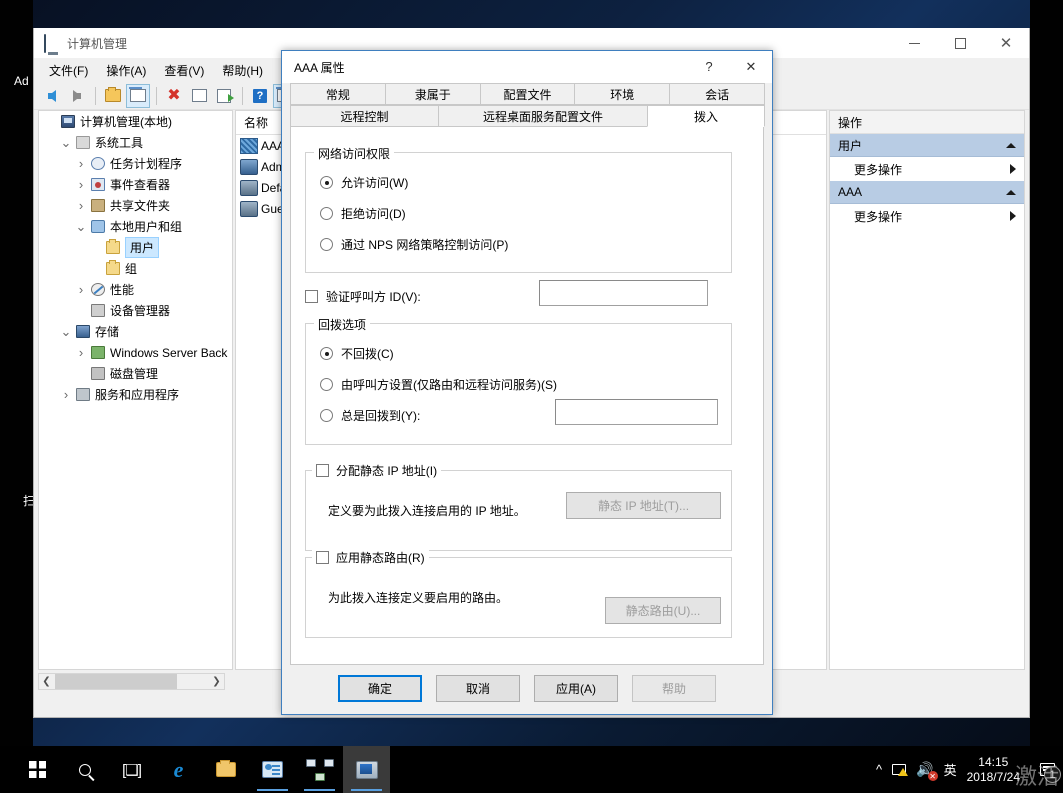 The width and height of the screenshot is (1063, 793). I want to click on static-routes-group-checkbox: 应用静态路由(R), so click(370, 557).